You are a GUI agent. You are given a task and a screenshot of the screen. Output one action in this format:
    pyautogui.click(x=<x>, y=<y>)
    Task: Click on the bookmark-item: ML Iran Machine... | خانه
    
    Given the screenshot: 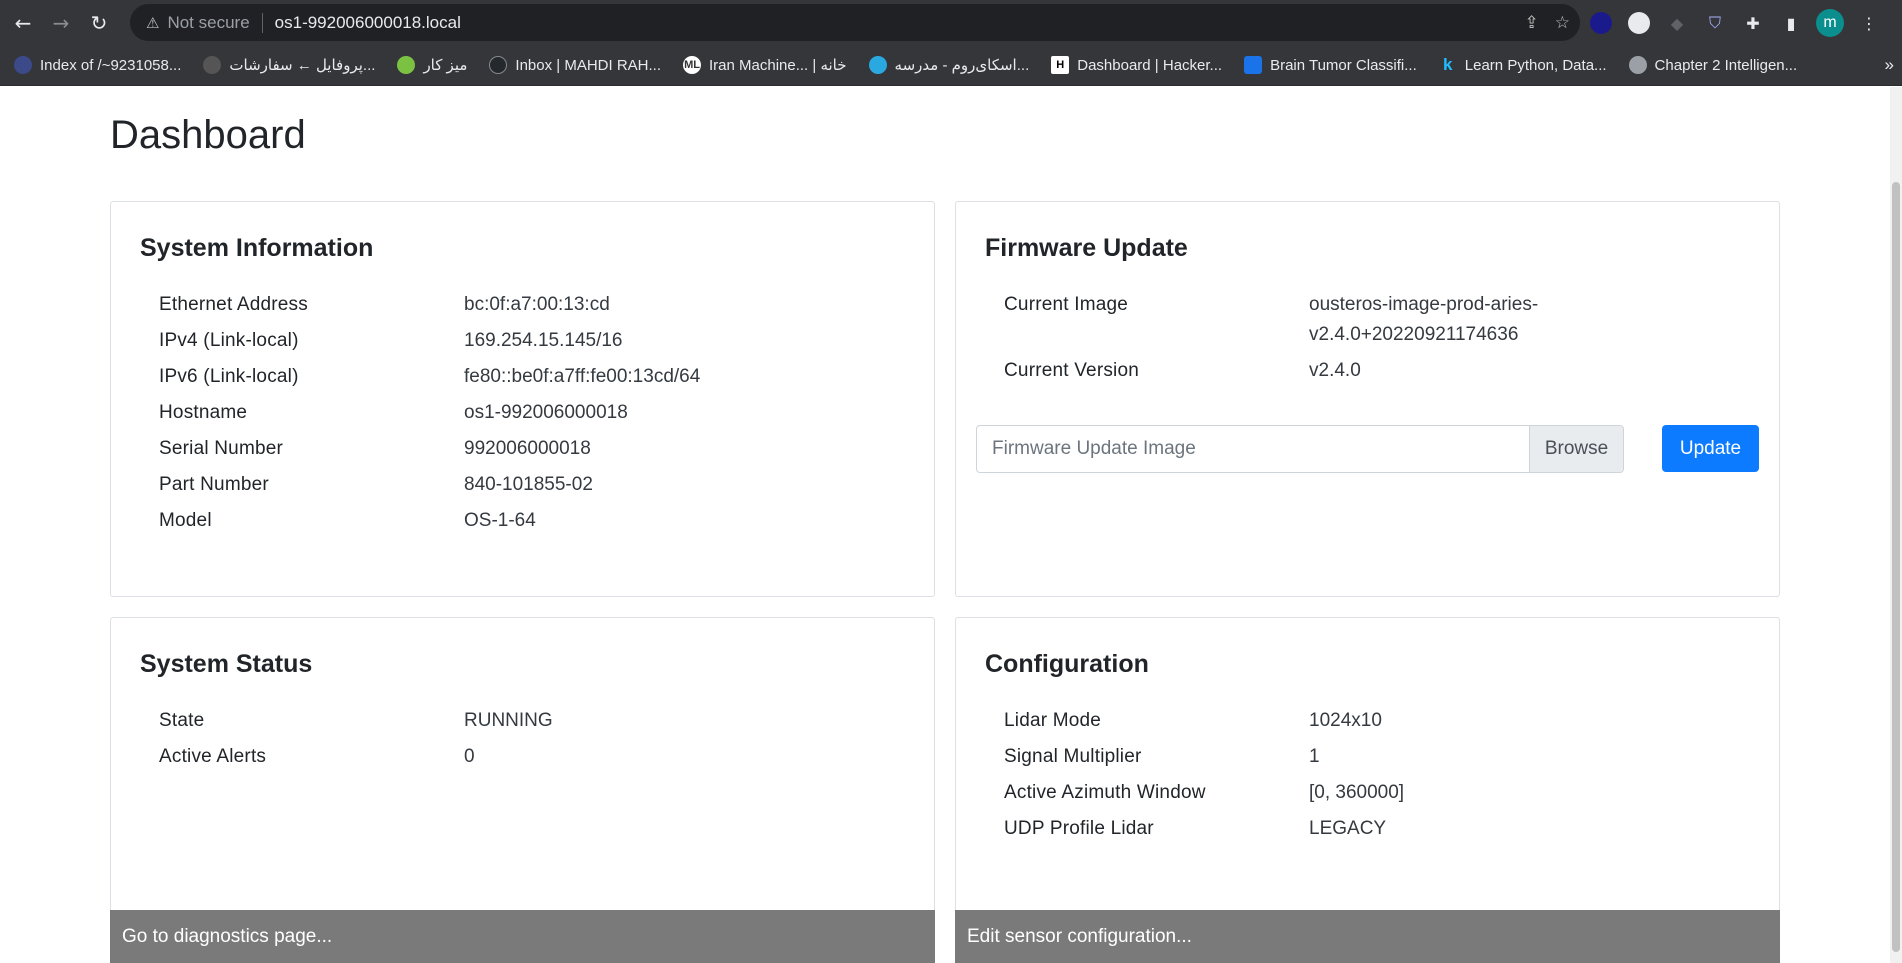 What is the action you would take?
    pyautogui.click(x=765, y=65)
    